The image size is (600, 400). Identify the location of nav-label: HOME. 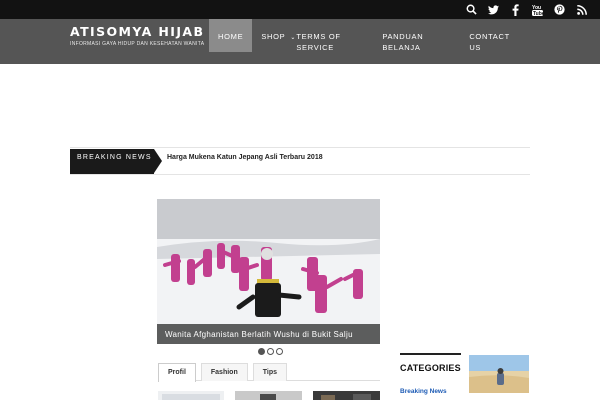
(231, 36).